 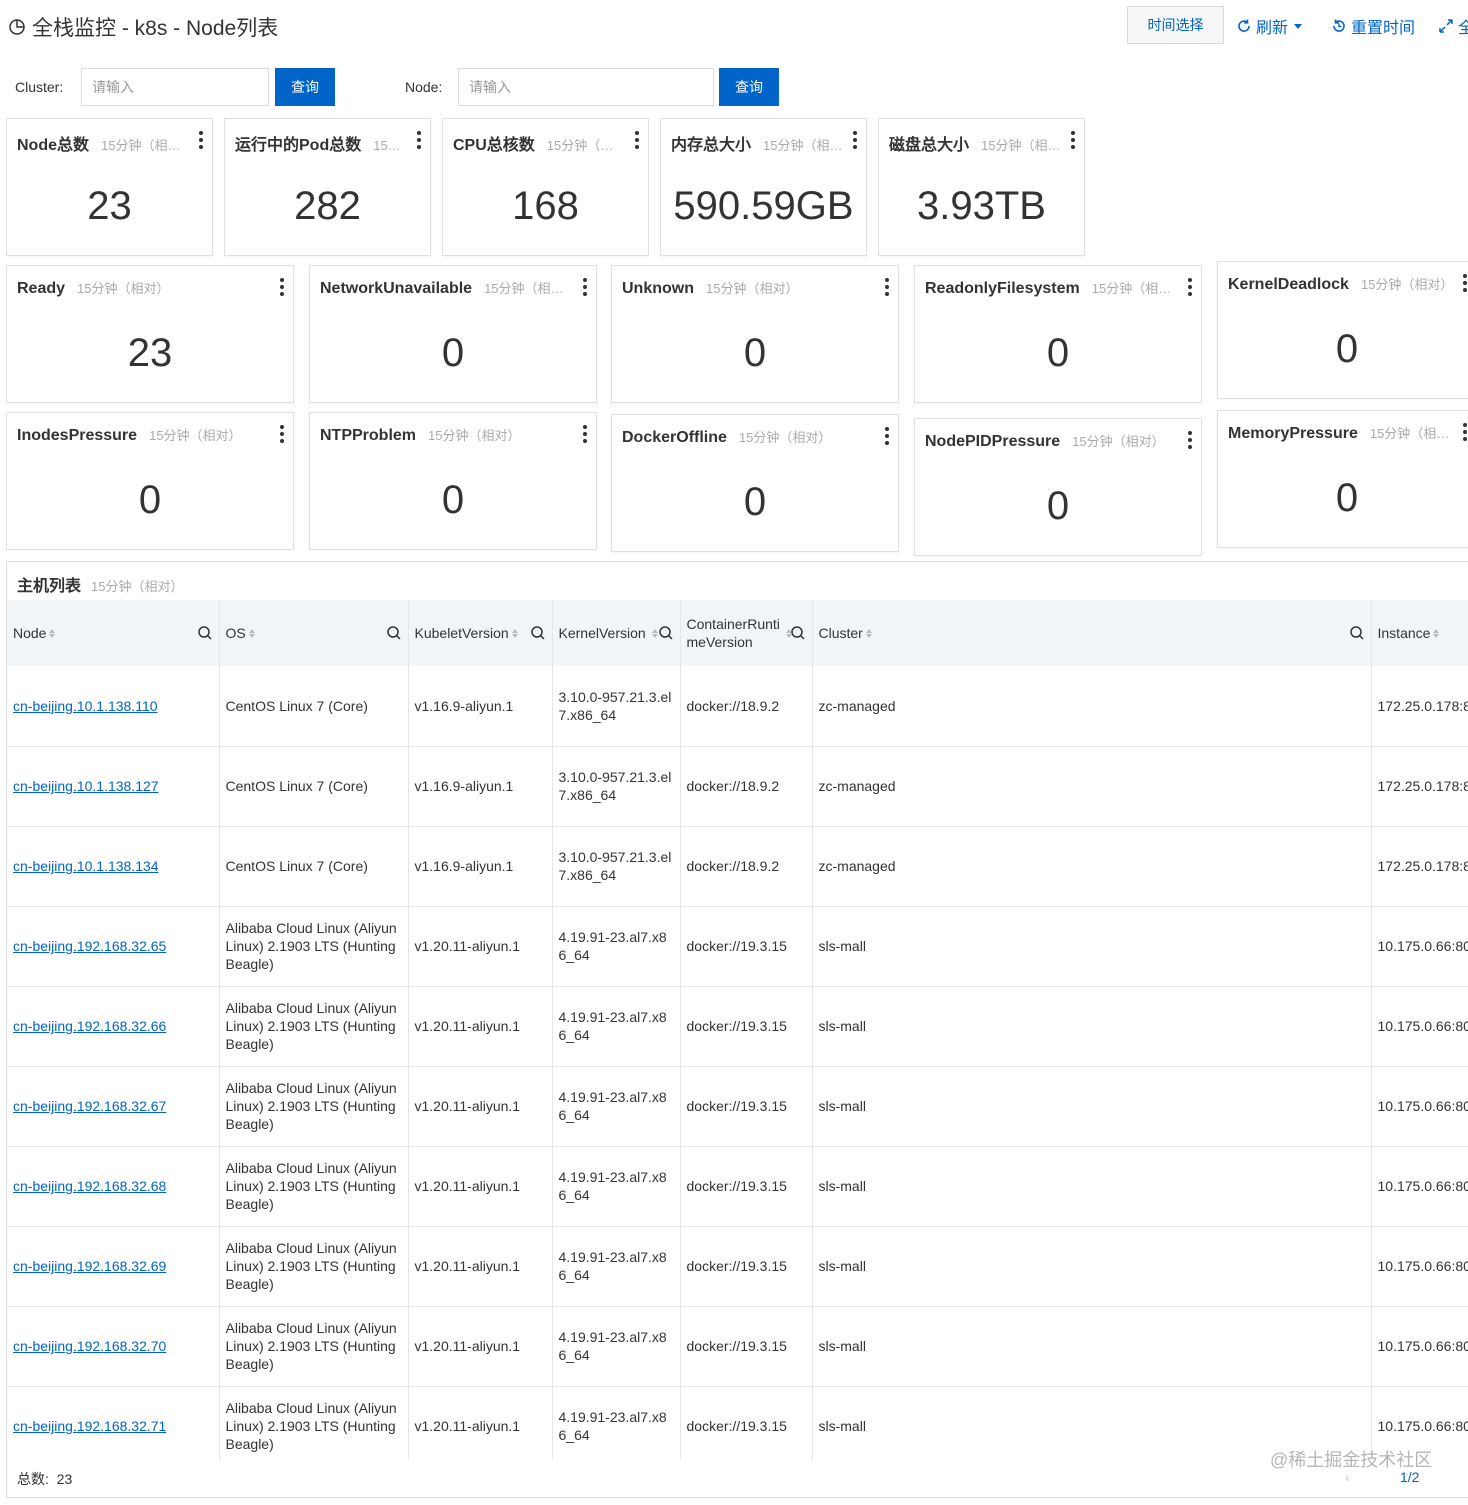 What do you see at coordinates (737, 1478) in the screenshot?
I see `table-footer: 总数: 23 ‹ 1/2` at bounding box center [737, 1478].